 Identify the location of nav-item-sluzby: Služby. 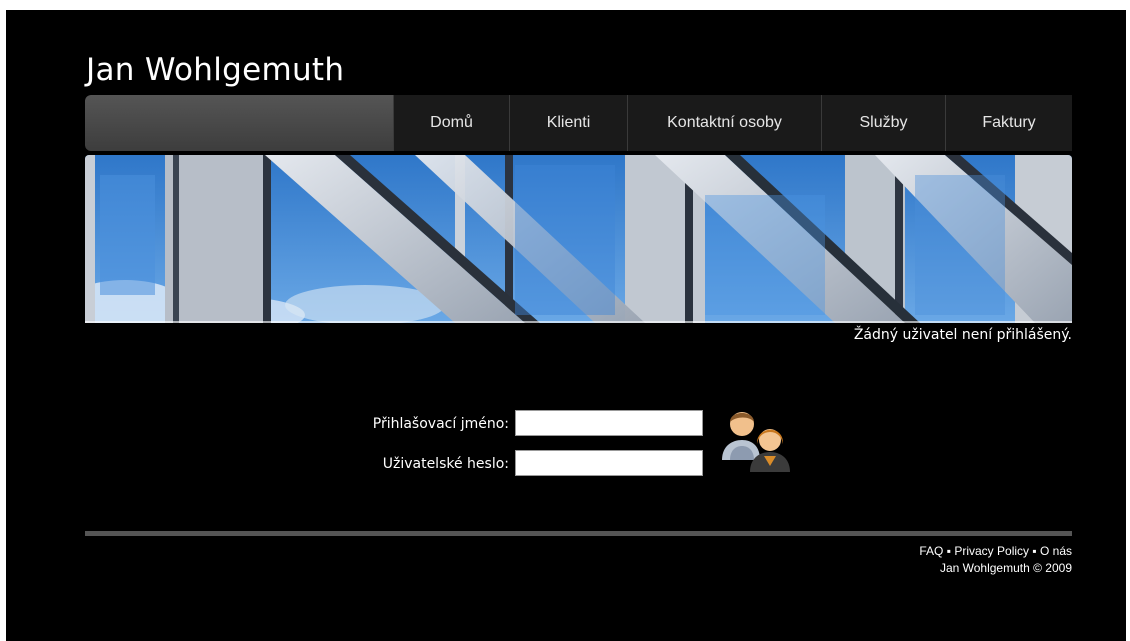
(883, 123).